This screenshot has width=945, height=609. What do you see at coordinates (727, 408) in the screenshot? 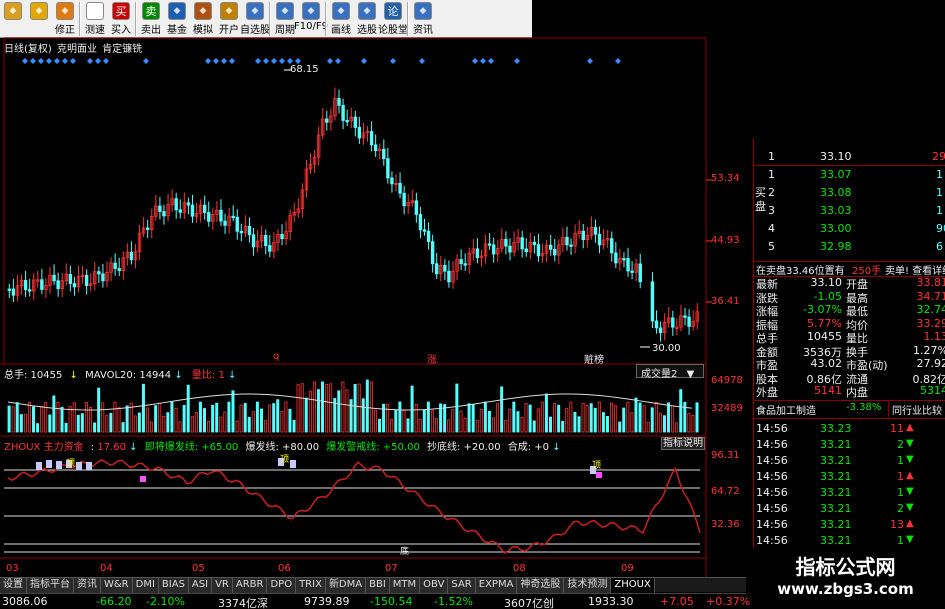
I see `volume-tick: 32489` at bounding box center [727, 408].